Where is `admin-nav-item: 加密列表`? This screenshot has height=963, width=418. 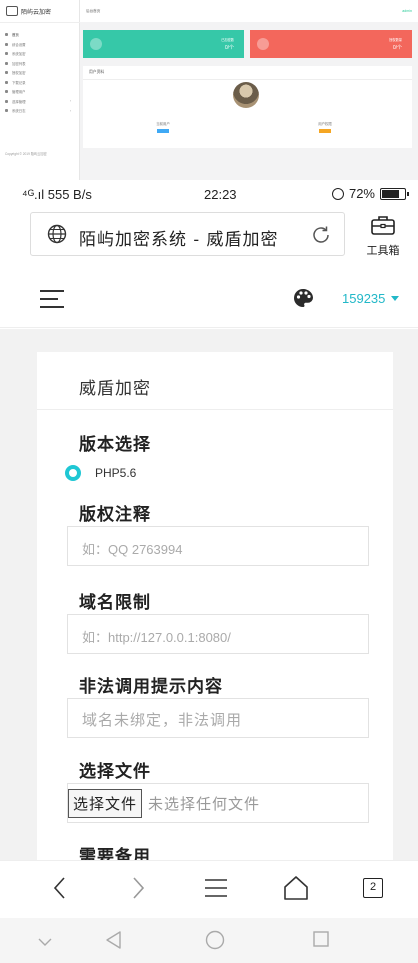
admin-nav-item: 加密列表 is located at coordinates (39, 64).